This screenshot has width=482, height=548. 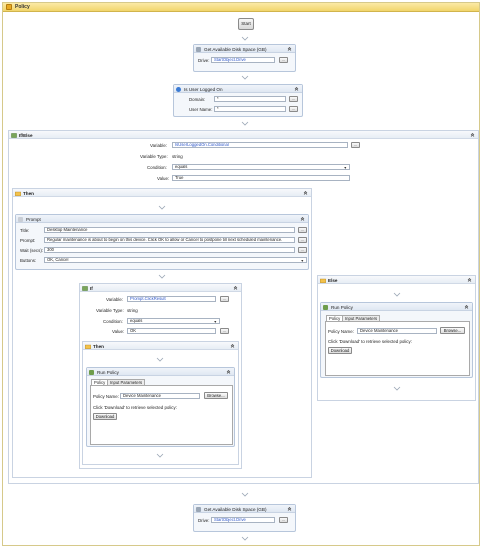 What do you see at coordinates (175, 260) in the screenshot?
I see `prompt-buttons-select: OK, Cancel ▼` at bounding box center [175, 260].